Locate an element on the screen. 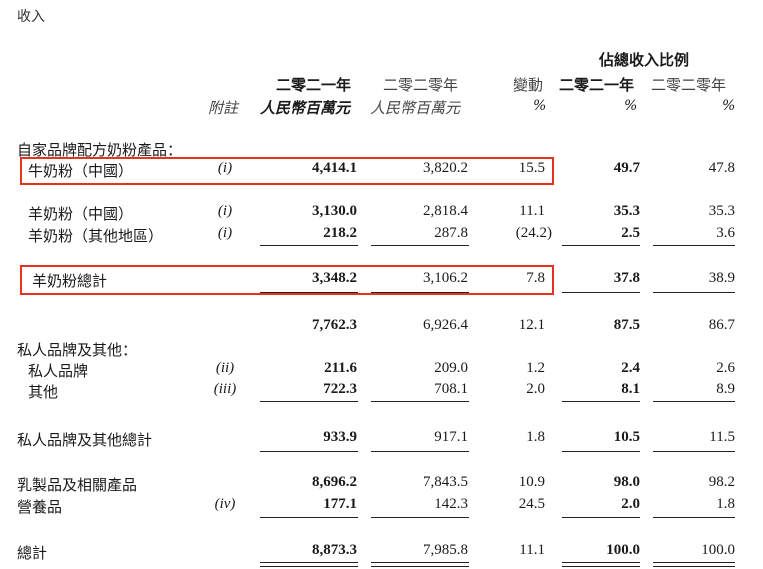 The image size is (763, 569). header-pct-2021: 二零二一年 is located at coordinates (597, 85).